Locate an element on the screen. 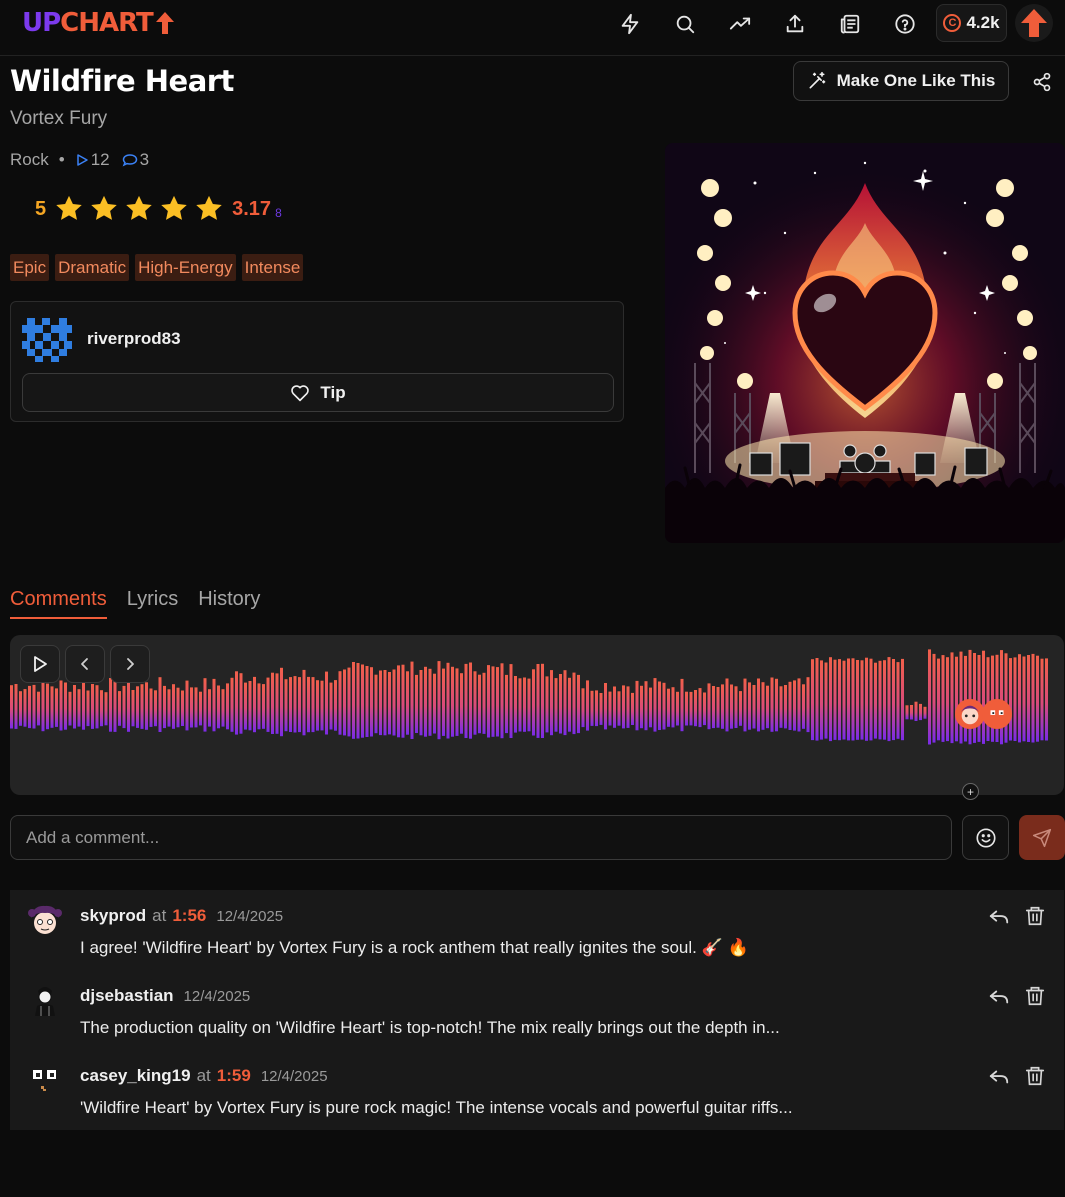 This screenshot has width=1065, height=1197. artist-name: Vortex Fury is located at coordinates (58, 119).